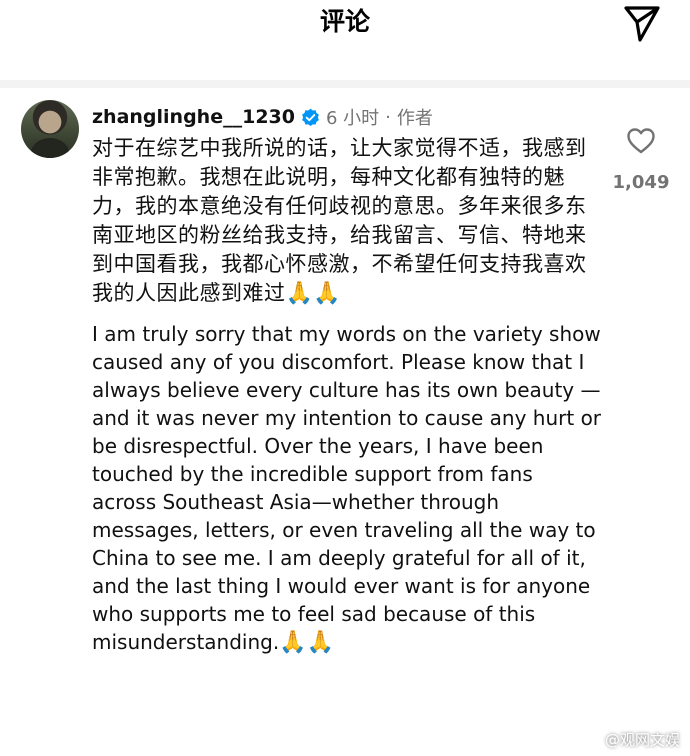  What do you see at coordinates (641, 159) in the screenshot?
I see `like-column: 1,049` at bounding box center [641, 159].